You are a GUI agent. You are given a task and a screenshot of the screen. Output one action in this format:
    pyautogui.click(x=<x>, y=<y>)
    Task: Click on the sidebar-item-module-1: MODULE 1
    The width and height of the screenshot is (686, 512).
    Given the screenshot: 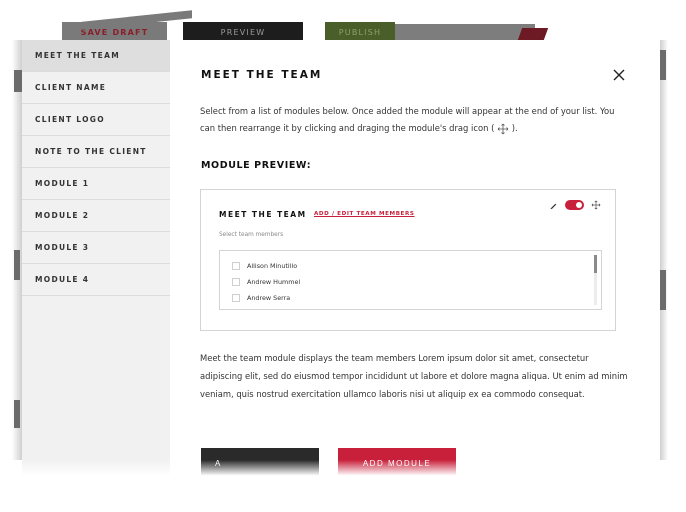 What is the action you would take?
    pyautogui.click(x=96, y=184)
    